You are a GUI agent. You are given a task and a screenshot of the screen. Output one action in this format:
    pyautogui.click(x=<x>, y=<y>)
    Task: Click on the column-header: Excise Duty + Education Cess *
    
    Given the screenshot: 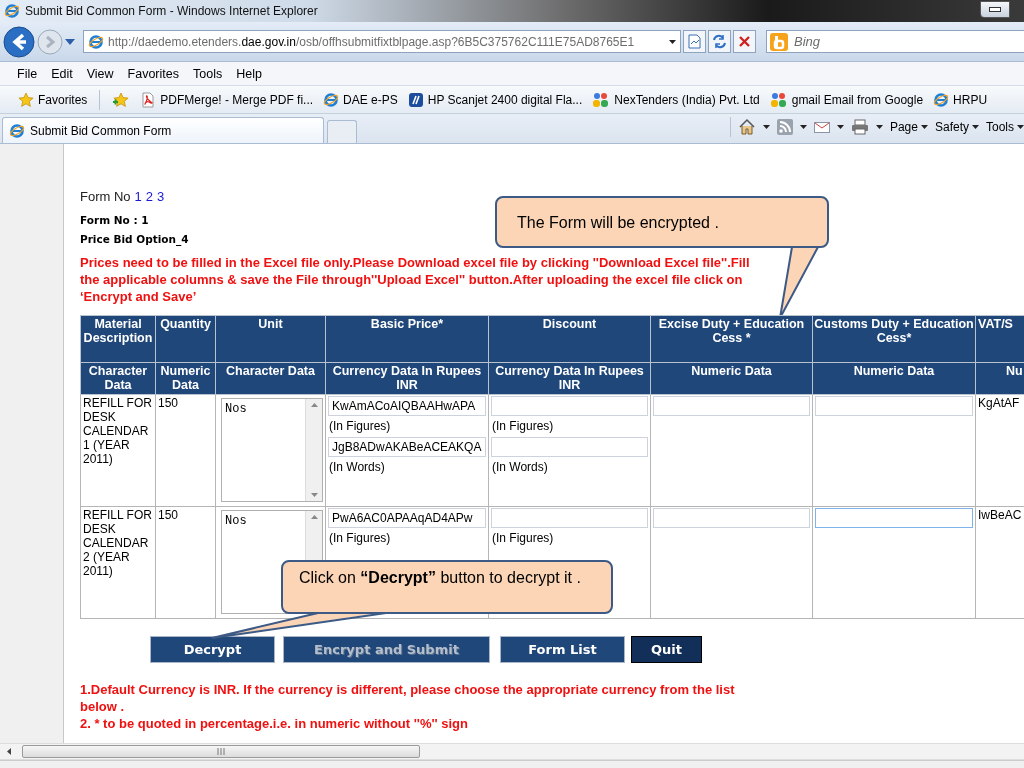 What is the action you would take?
    pyautogui.click(x=731, y=339)
    